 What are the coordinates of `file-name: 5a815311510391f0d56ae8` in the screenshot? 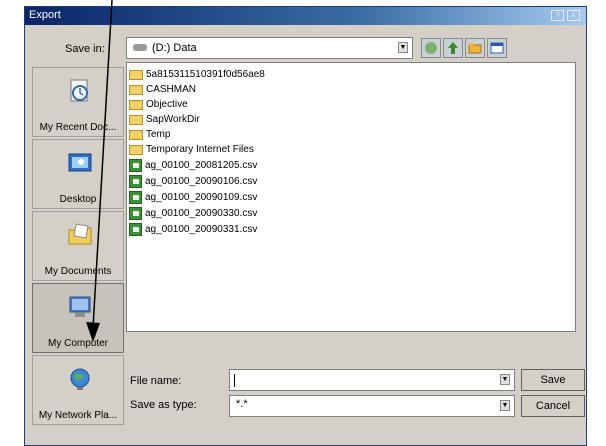 It's located at (205, 74).